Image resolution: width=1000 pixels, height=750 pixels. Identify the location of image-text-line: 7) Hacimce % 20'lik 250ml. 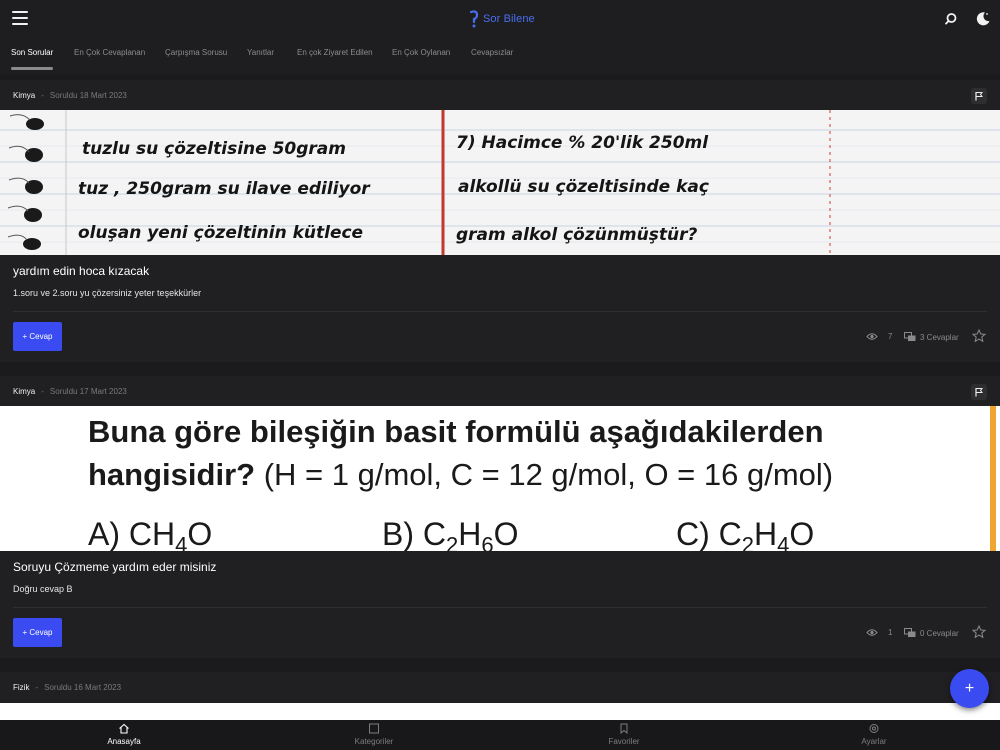
(582, 143).